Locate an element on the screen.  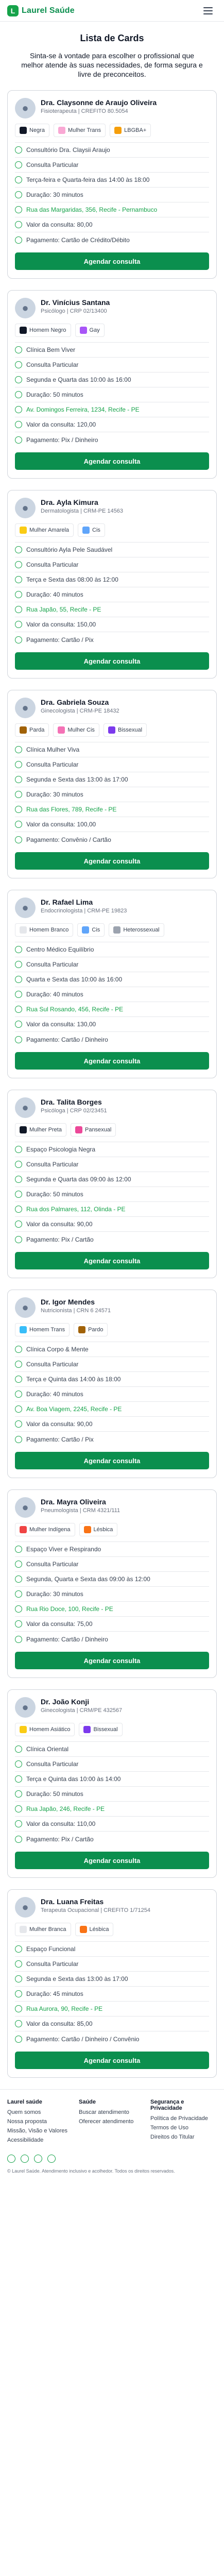
info-text: Valor da consulta: 130,00 is located at coordinates (61, 1024).